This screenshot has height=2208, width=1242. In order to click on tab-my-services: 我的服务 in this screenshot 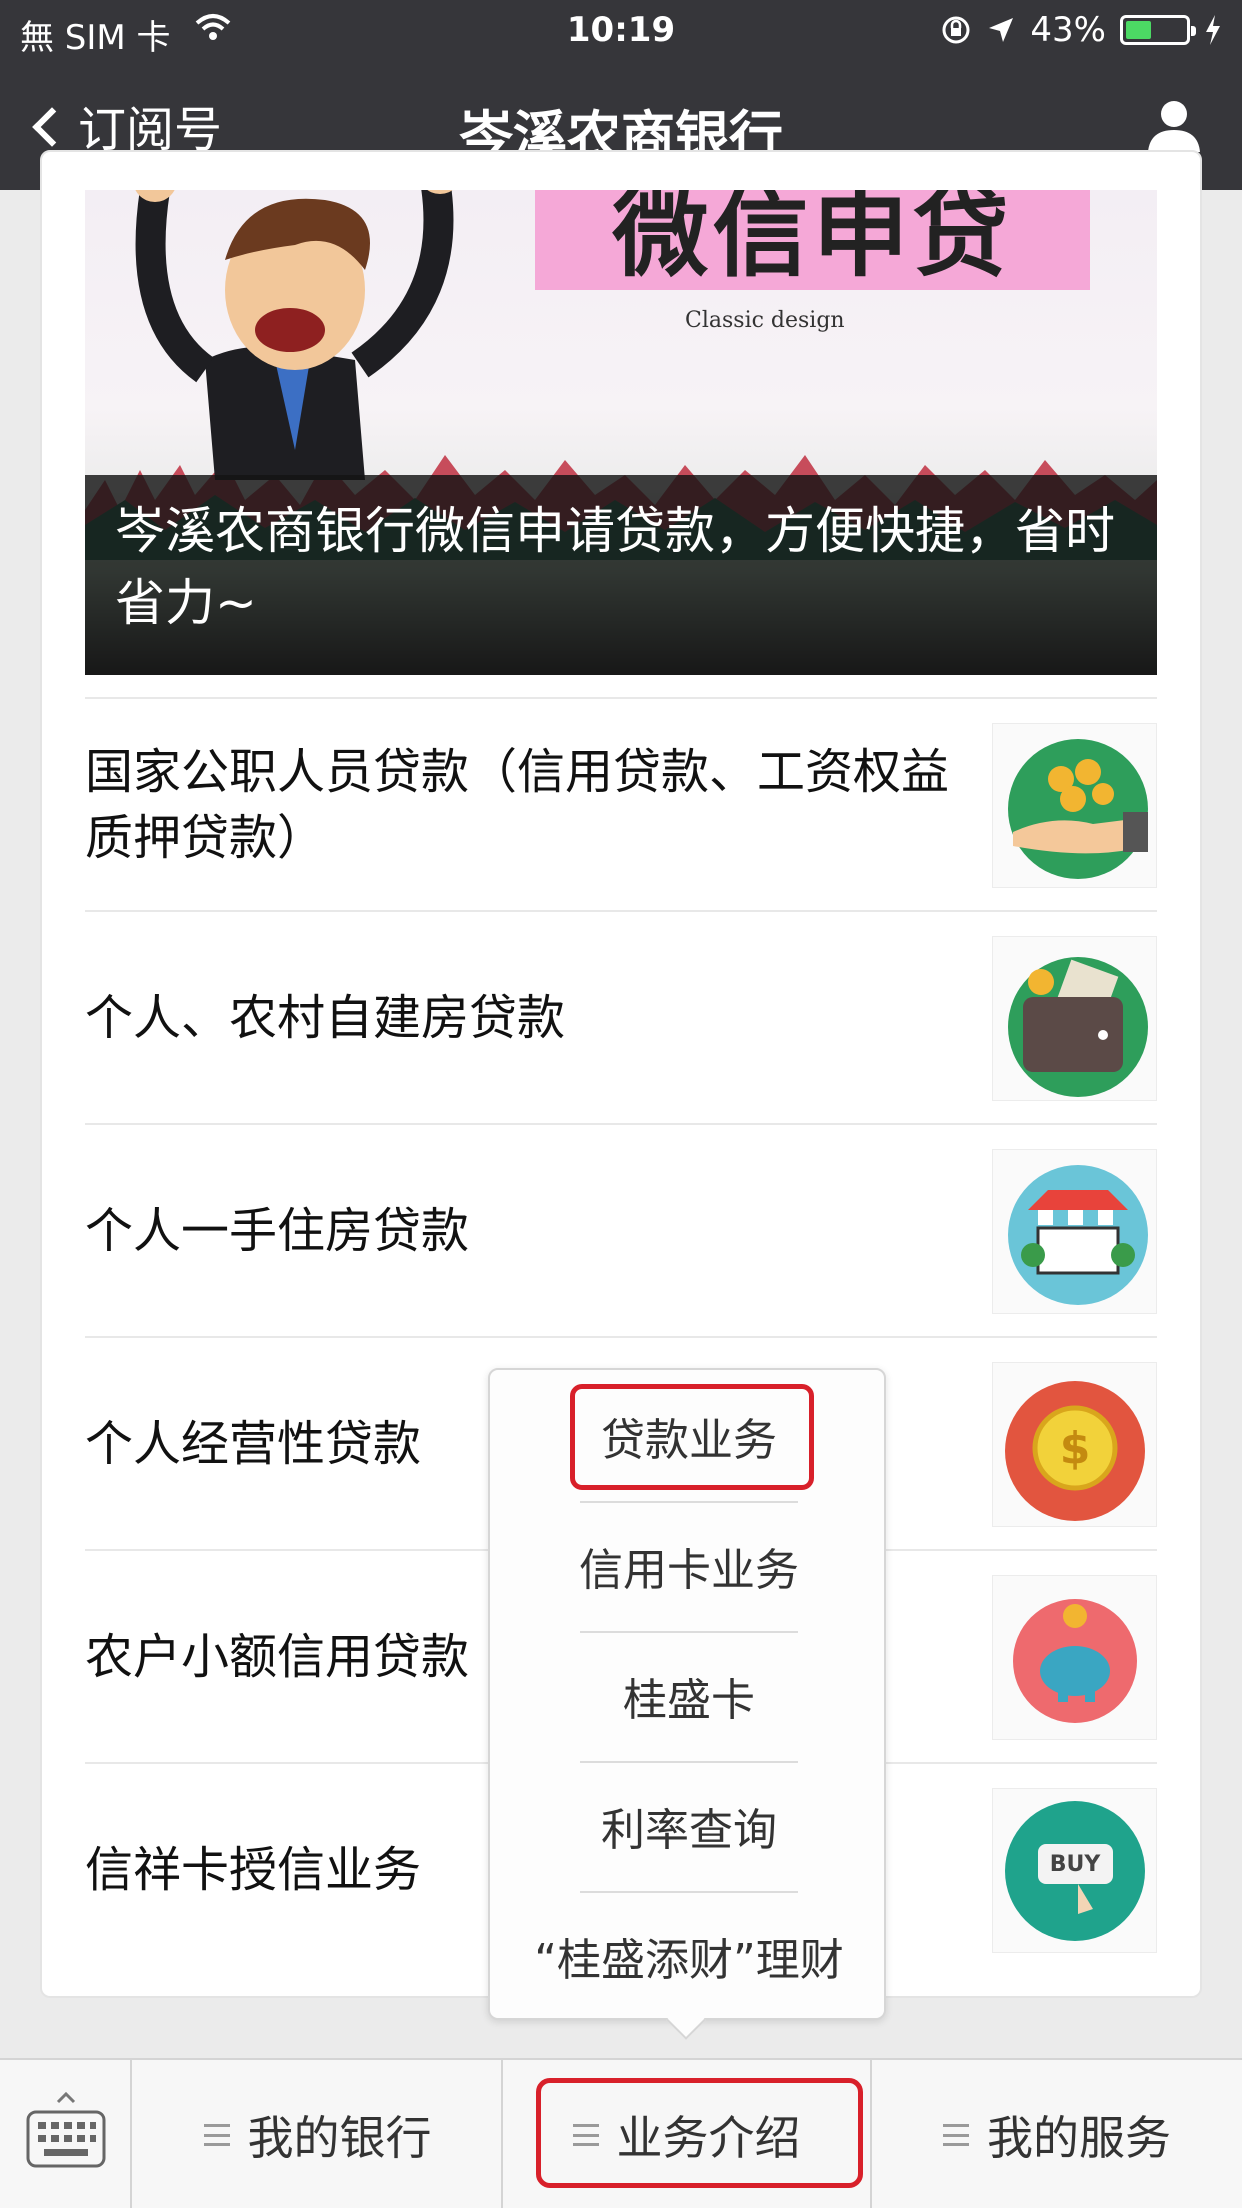, I will do `click(1057, 2134)`.